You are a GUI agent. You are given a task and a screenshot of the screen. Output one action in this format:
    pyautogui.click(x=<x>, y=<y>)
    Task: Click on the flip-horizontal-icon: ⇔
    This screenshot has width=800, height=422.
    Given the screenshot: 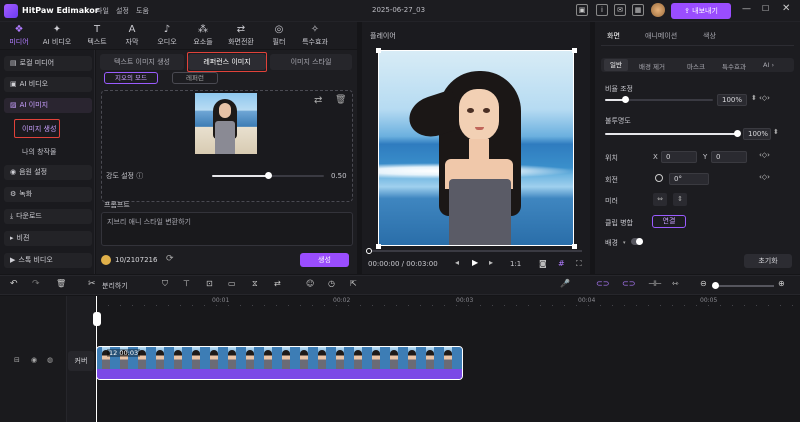 What is the action you would take?
    pyautogui.click(x=660, y=199)
    